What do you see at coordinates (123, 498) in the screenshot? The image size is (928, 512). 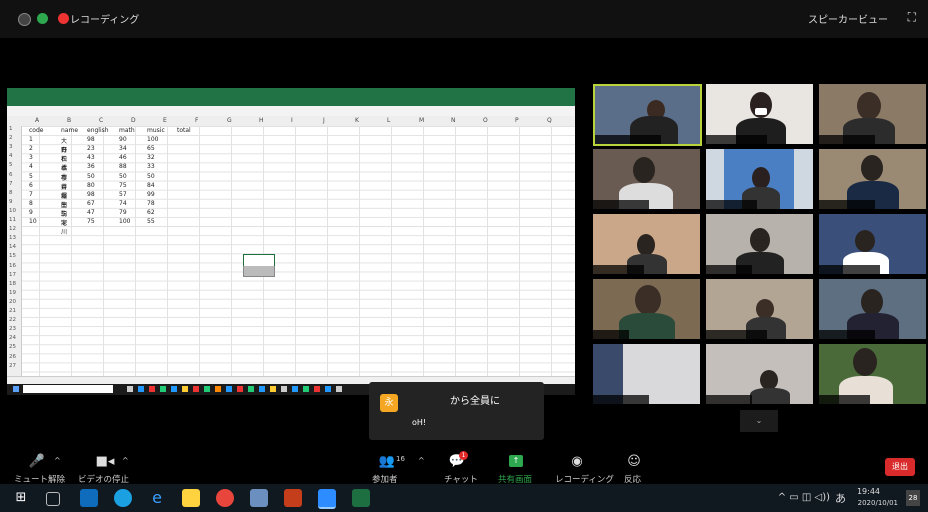 I see `edge-icon` at bounding box center [123, 498].